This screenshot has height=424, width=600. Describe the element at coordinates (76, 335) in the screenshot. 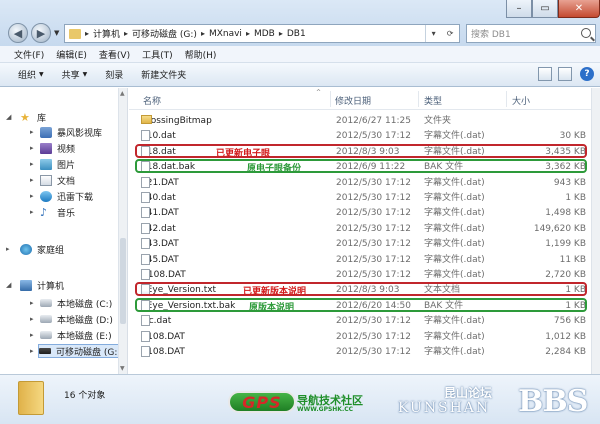

I see `sidebar-item-drive-e: 本地磁盘 (E:)` at that location.